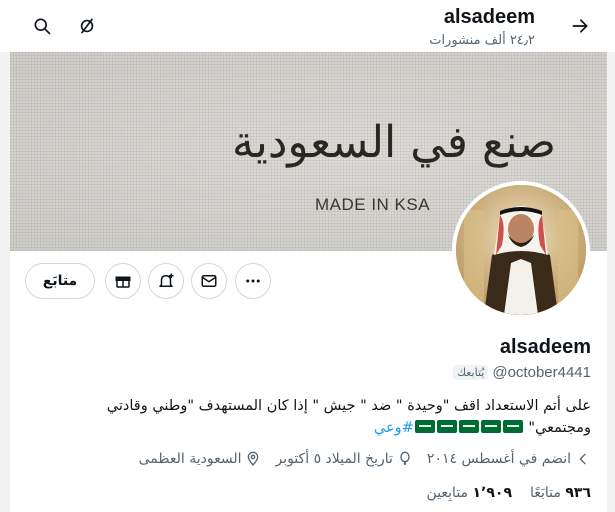  I want to click on location-item: السعودية العظمى, so click(200, 459).